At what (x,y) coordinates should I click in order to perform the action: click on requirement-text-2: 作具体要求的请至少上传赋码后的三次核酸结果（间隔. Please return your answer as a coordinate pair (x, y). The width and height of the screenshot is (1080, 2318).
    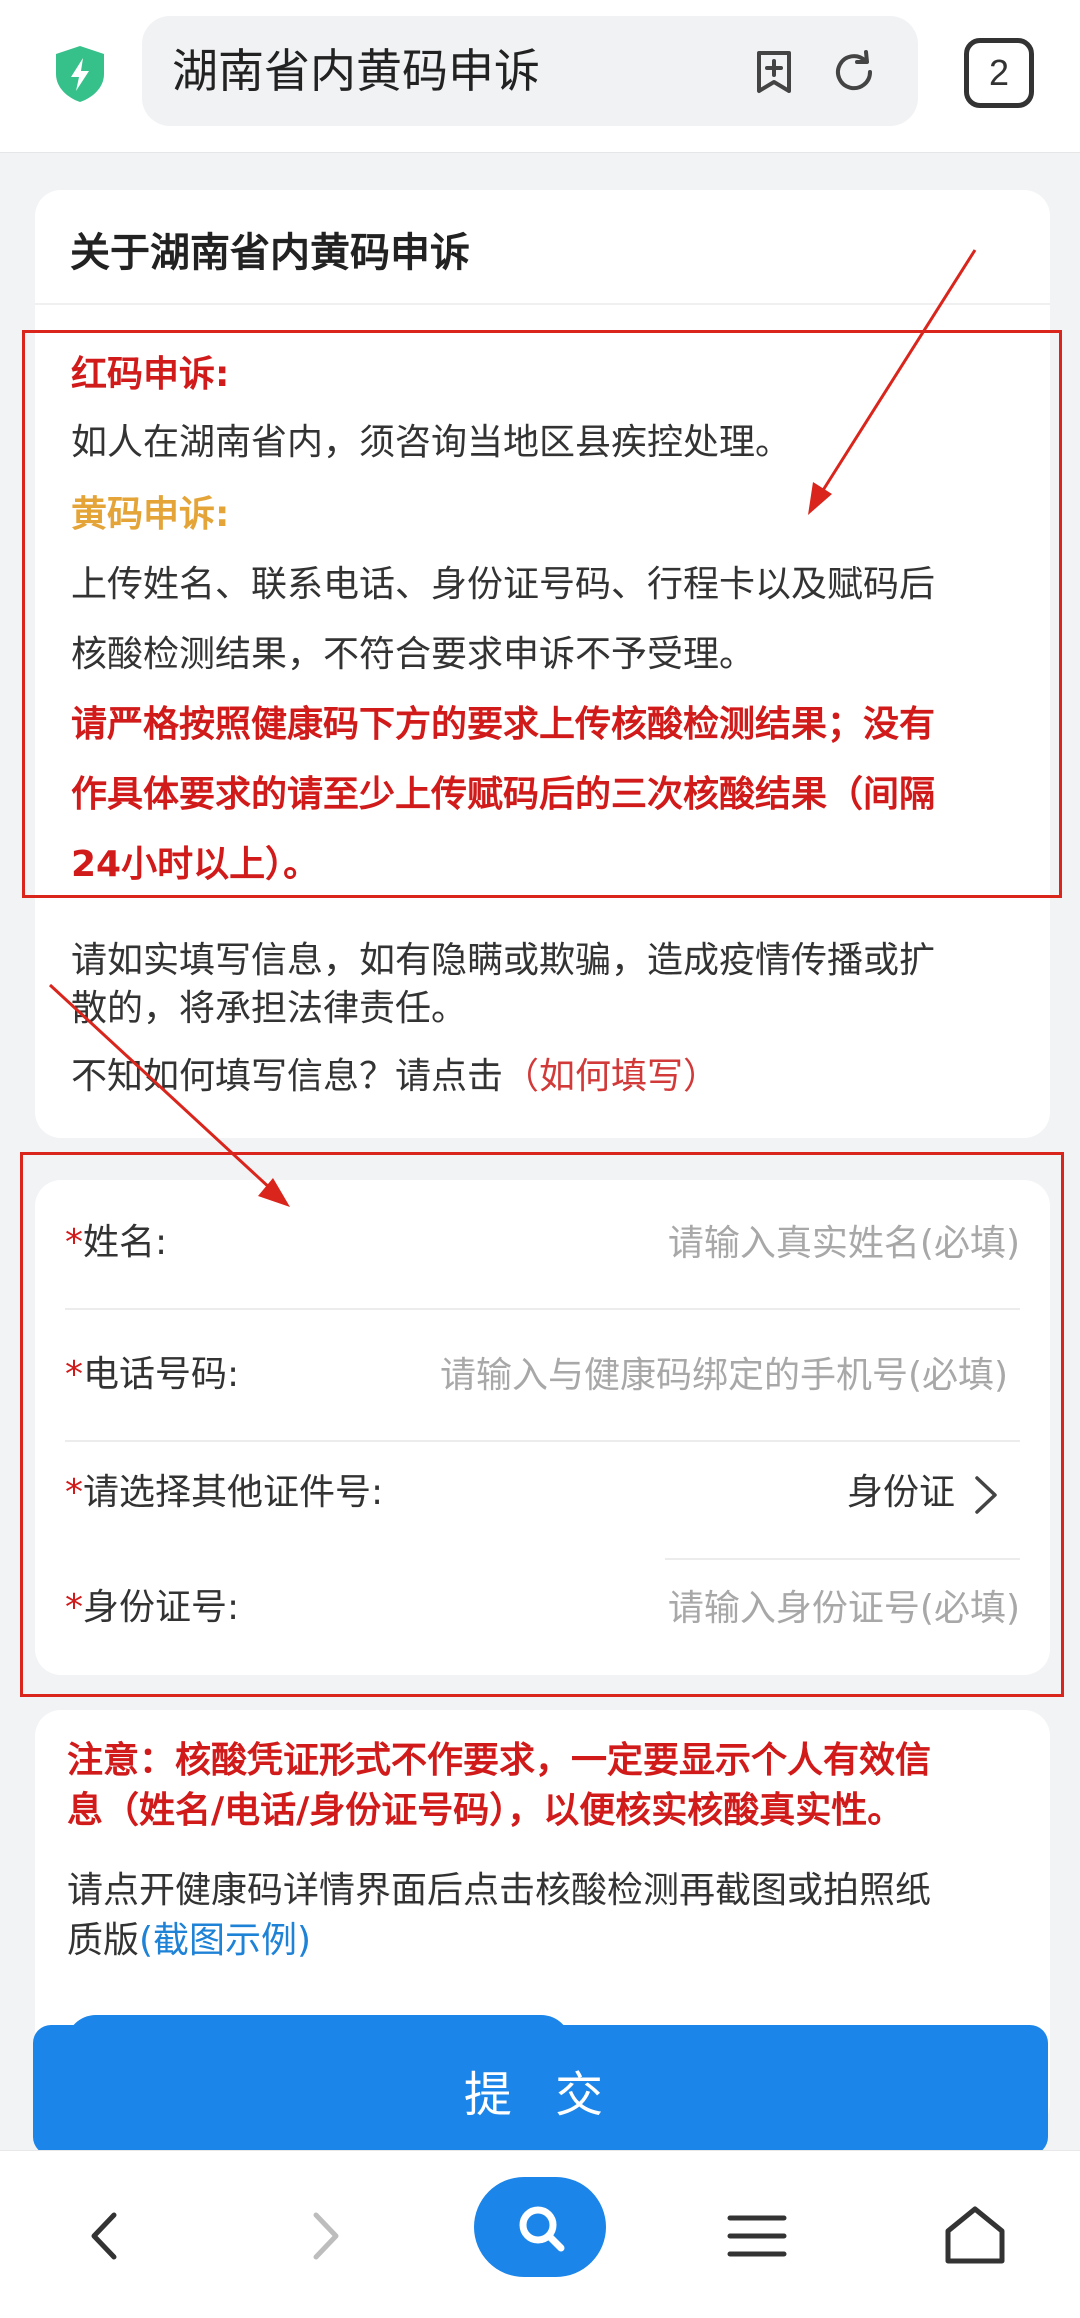
    Looking at the image, I should click on (503, 794).